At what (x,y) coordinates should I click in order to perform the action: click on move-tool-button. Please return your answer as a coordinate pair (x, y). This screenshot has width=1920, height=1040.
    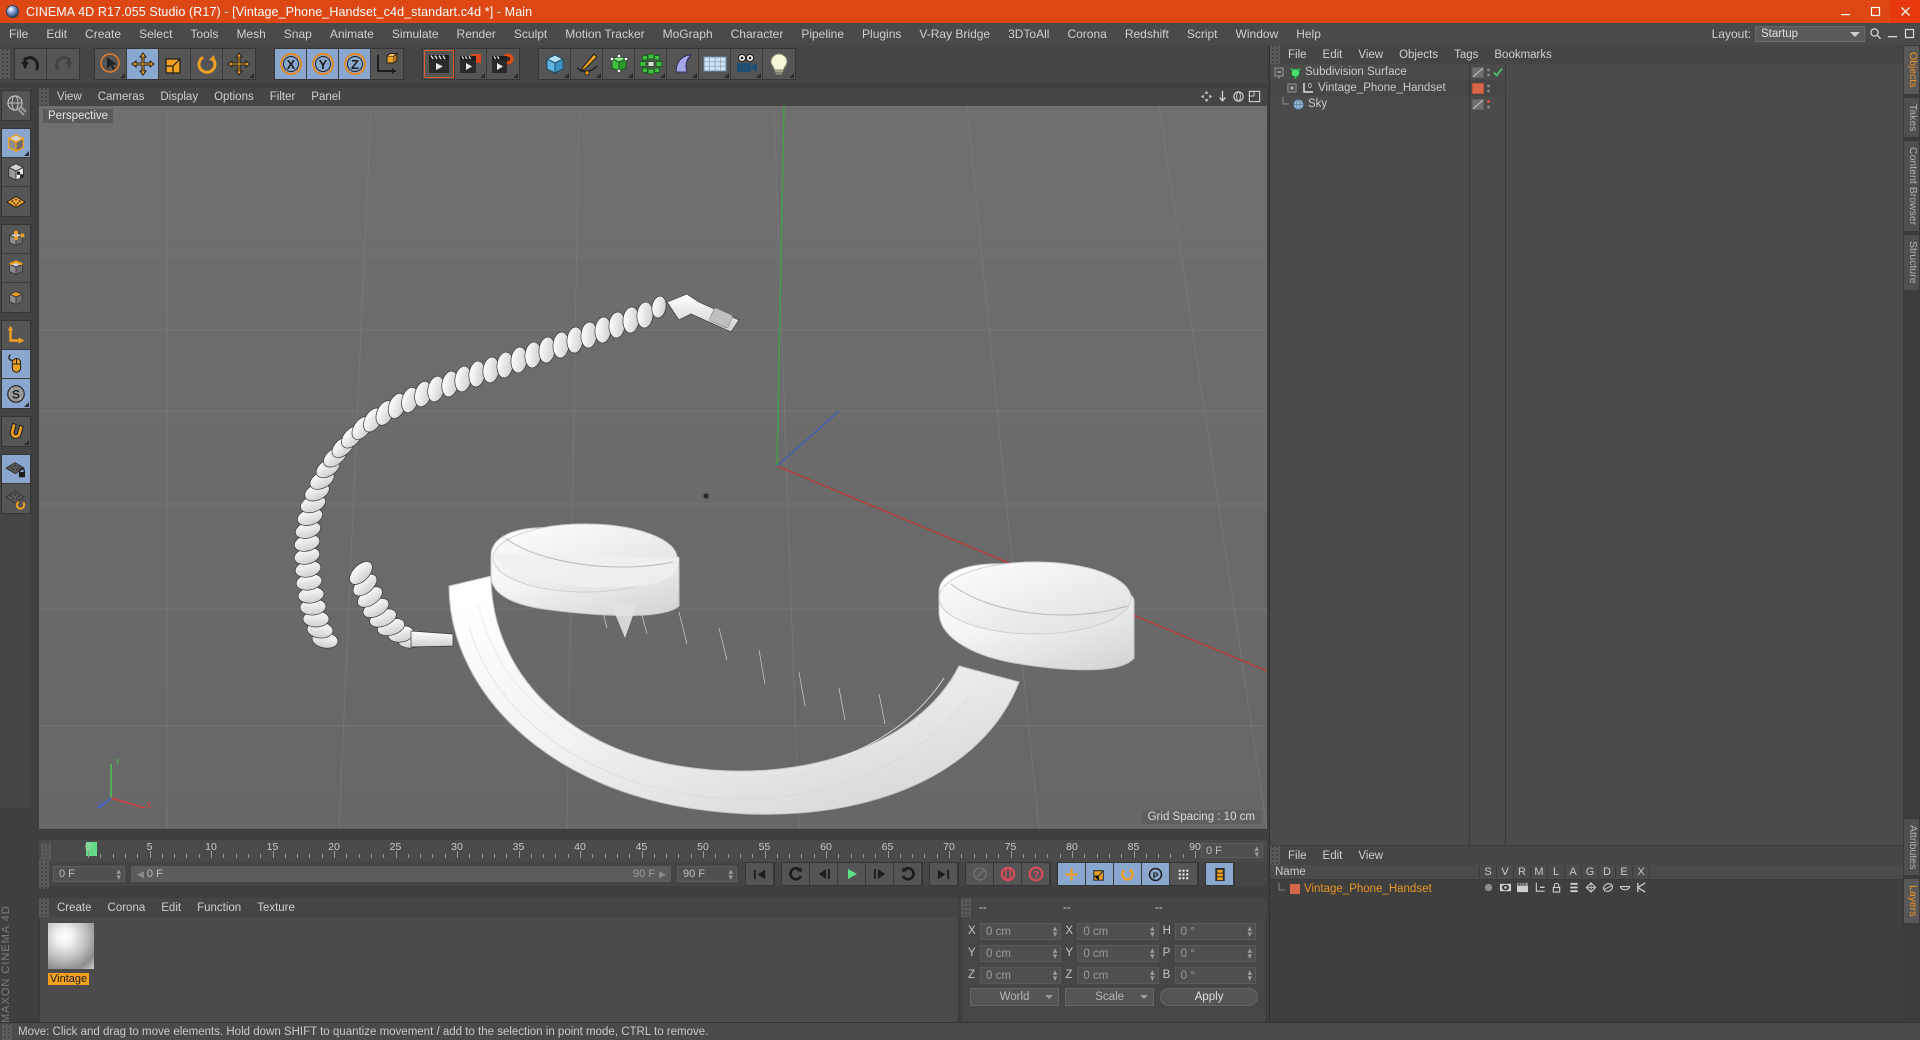
    Looking at the image, I should click on (143, 64).